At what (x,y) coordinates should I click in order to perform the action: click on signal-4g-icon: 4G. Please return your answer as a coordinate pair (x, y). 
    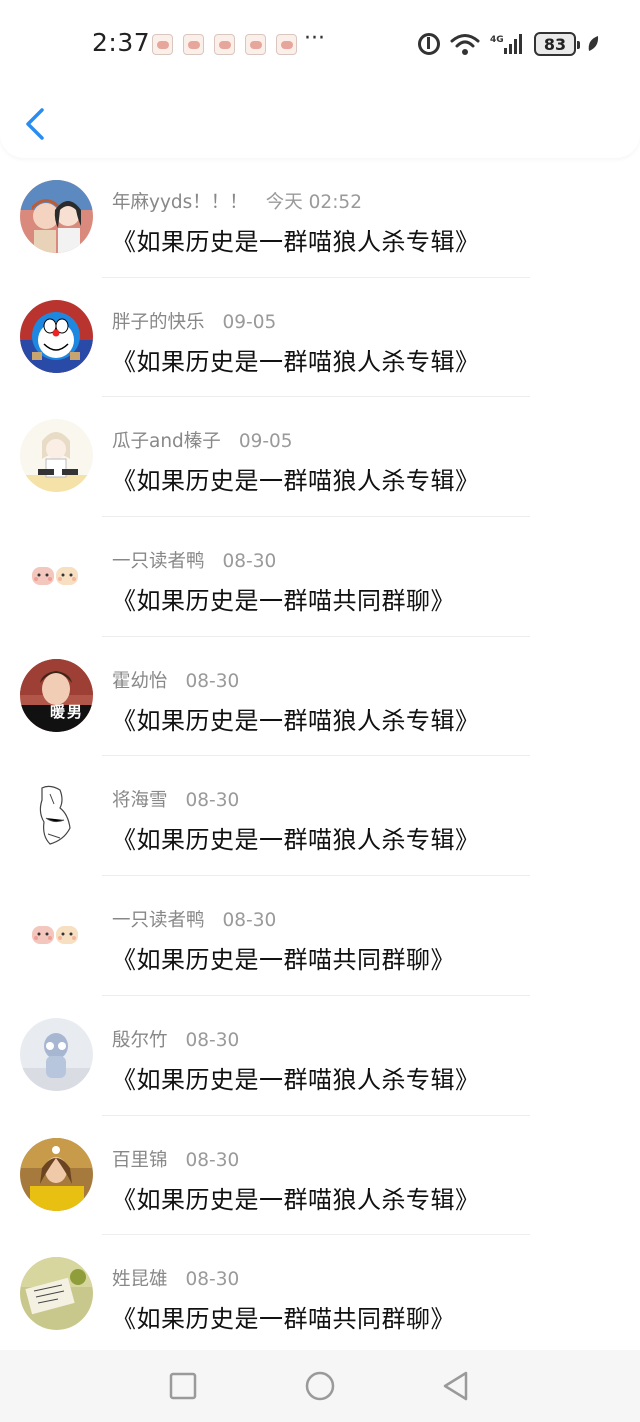
    Looking at the image, I should click on (506, 44).